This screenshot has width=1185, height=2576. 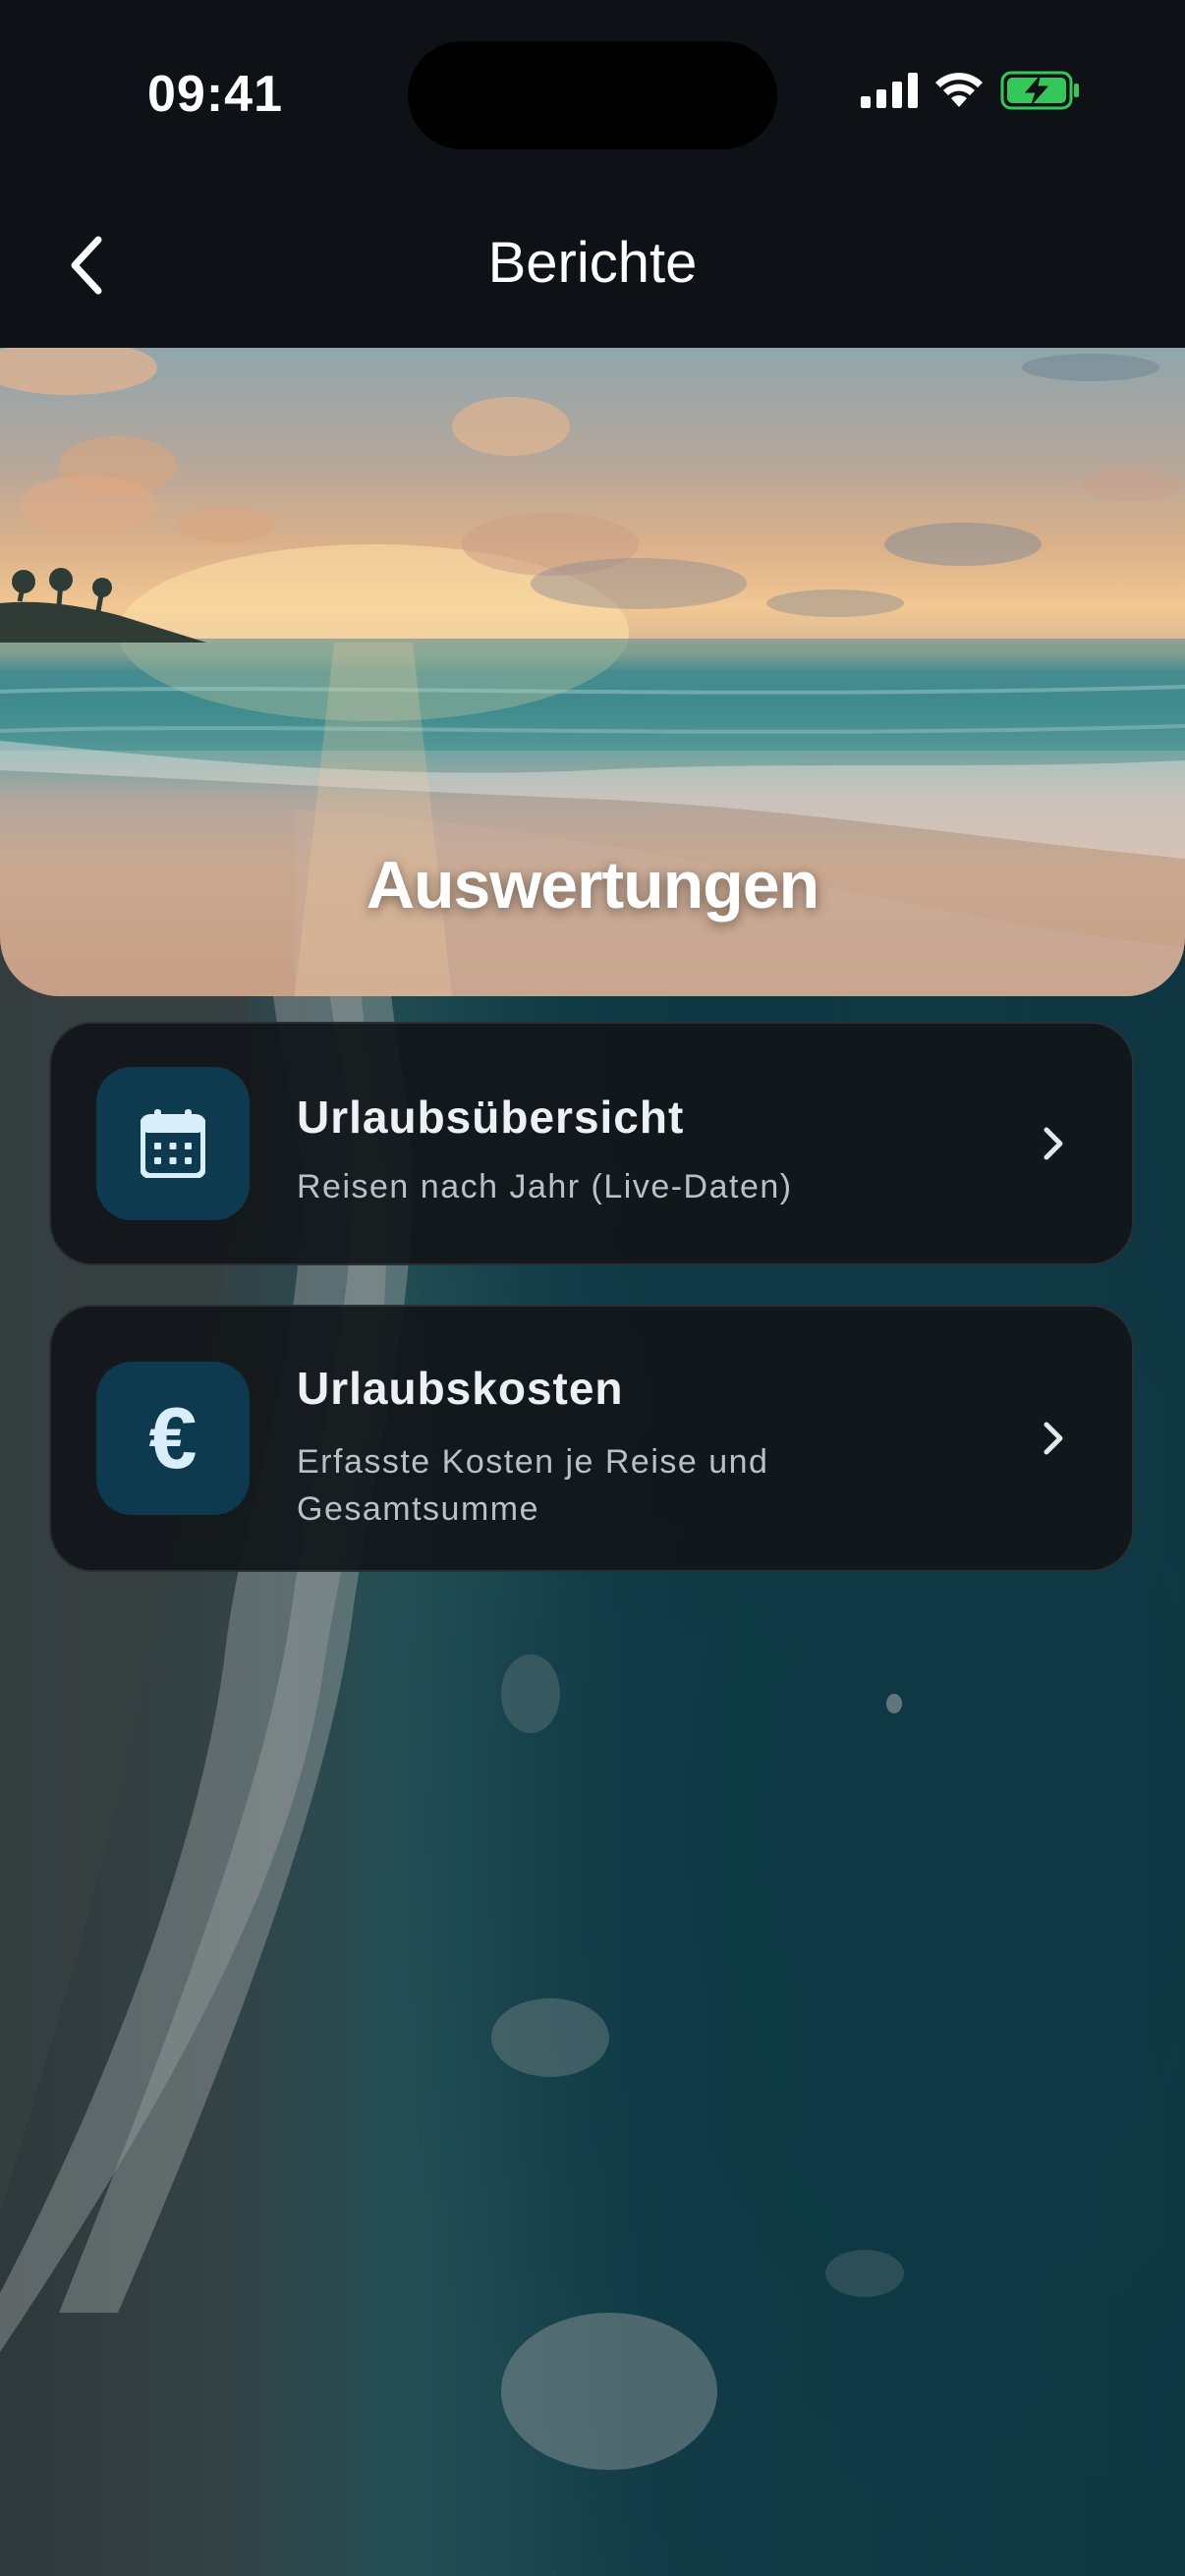 I want to click on calendar-icon, so click(x=173, y=1143).